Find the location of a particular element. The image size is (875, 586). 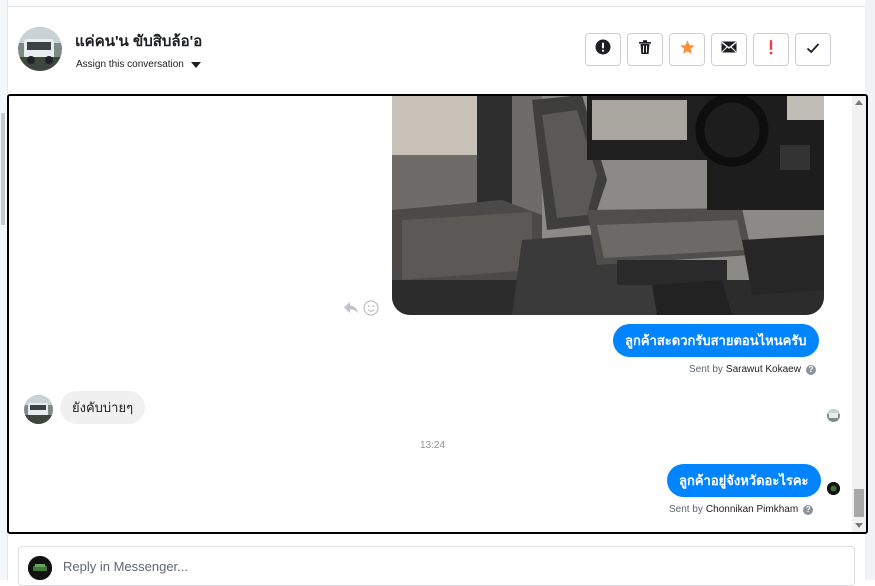

alert-circle-icon is located at coordinates (603, 49).